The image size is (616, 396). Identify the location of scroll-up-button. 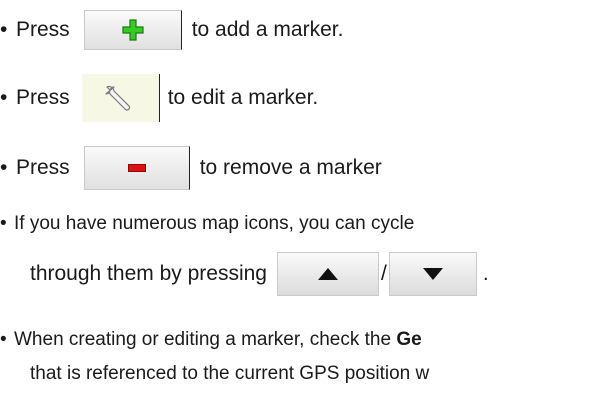
(327, 274).